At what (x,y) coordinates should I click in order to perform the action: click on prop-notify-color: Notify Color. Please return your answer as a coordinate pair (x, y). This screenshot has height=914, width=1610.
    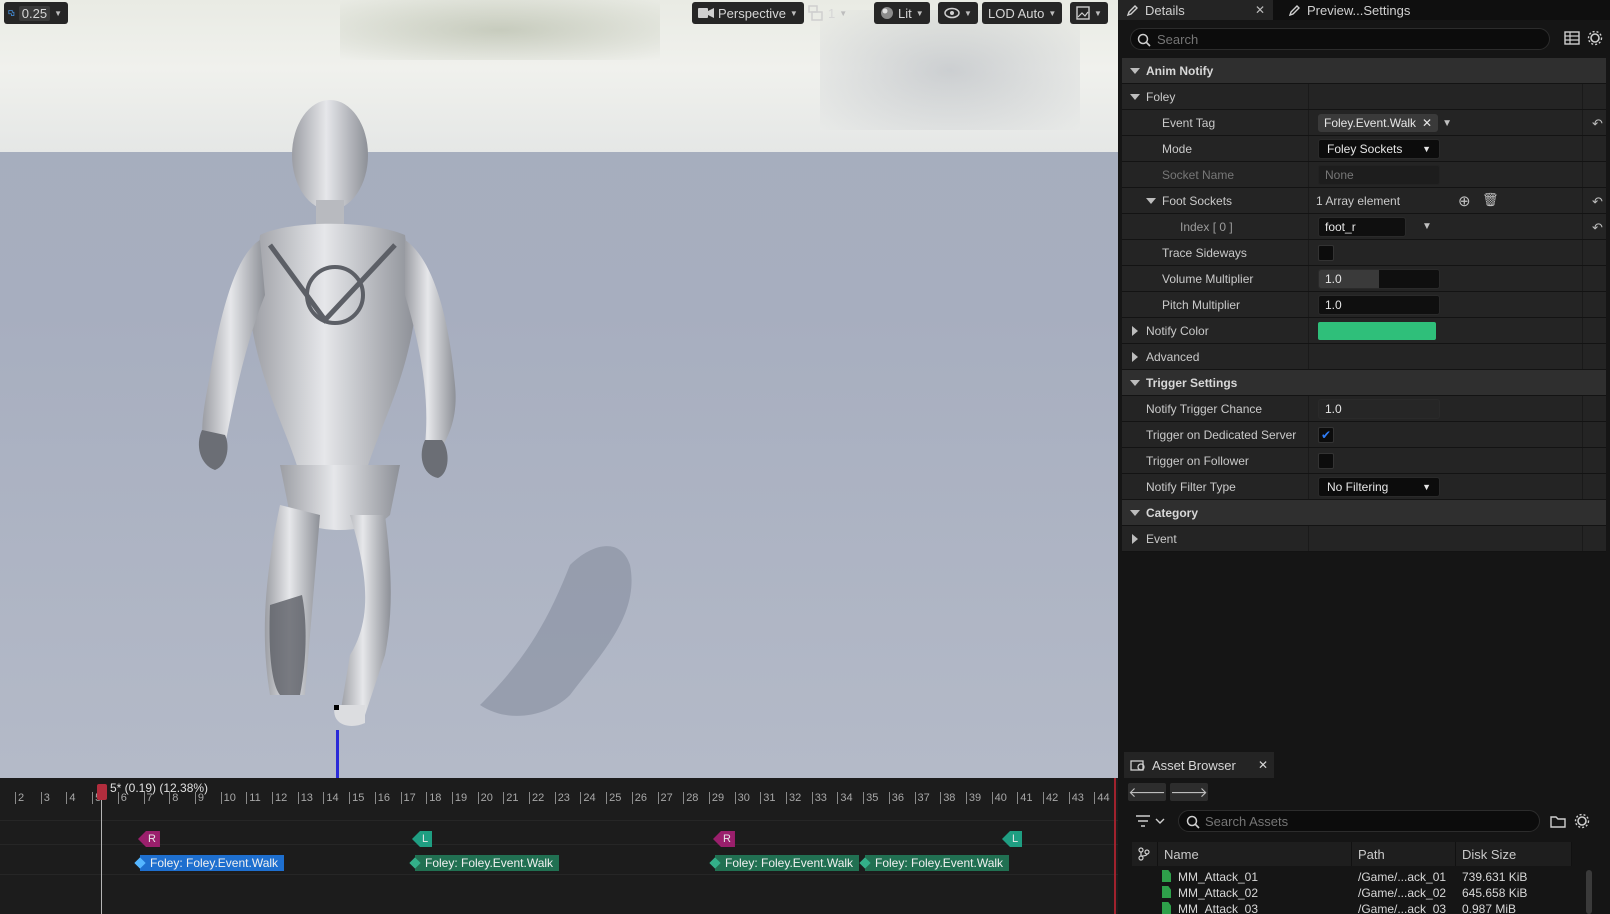
    Looking at the image, I should click on (1364, 331).